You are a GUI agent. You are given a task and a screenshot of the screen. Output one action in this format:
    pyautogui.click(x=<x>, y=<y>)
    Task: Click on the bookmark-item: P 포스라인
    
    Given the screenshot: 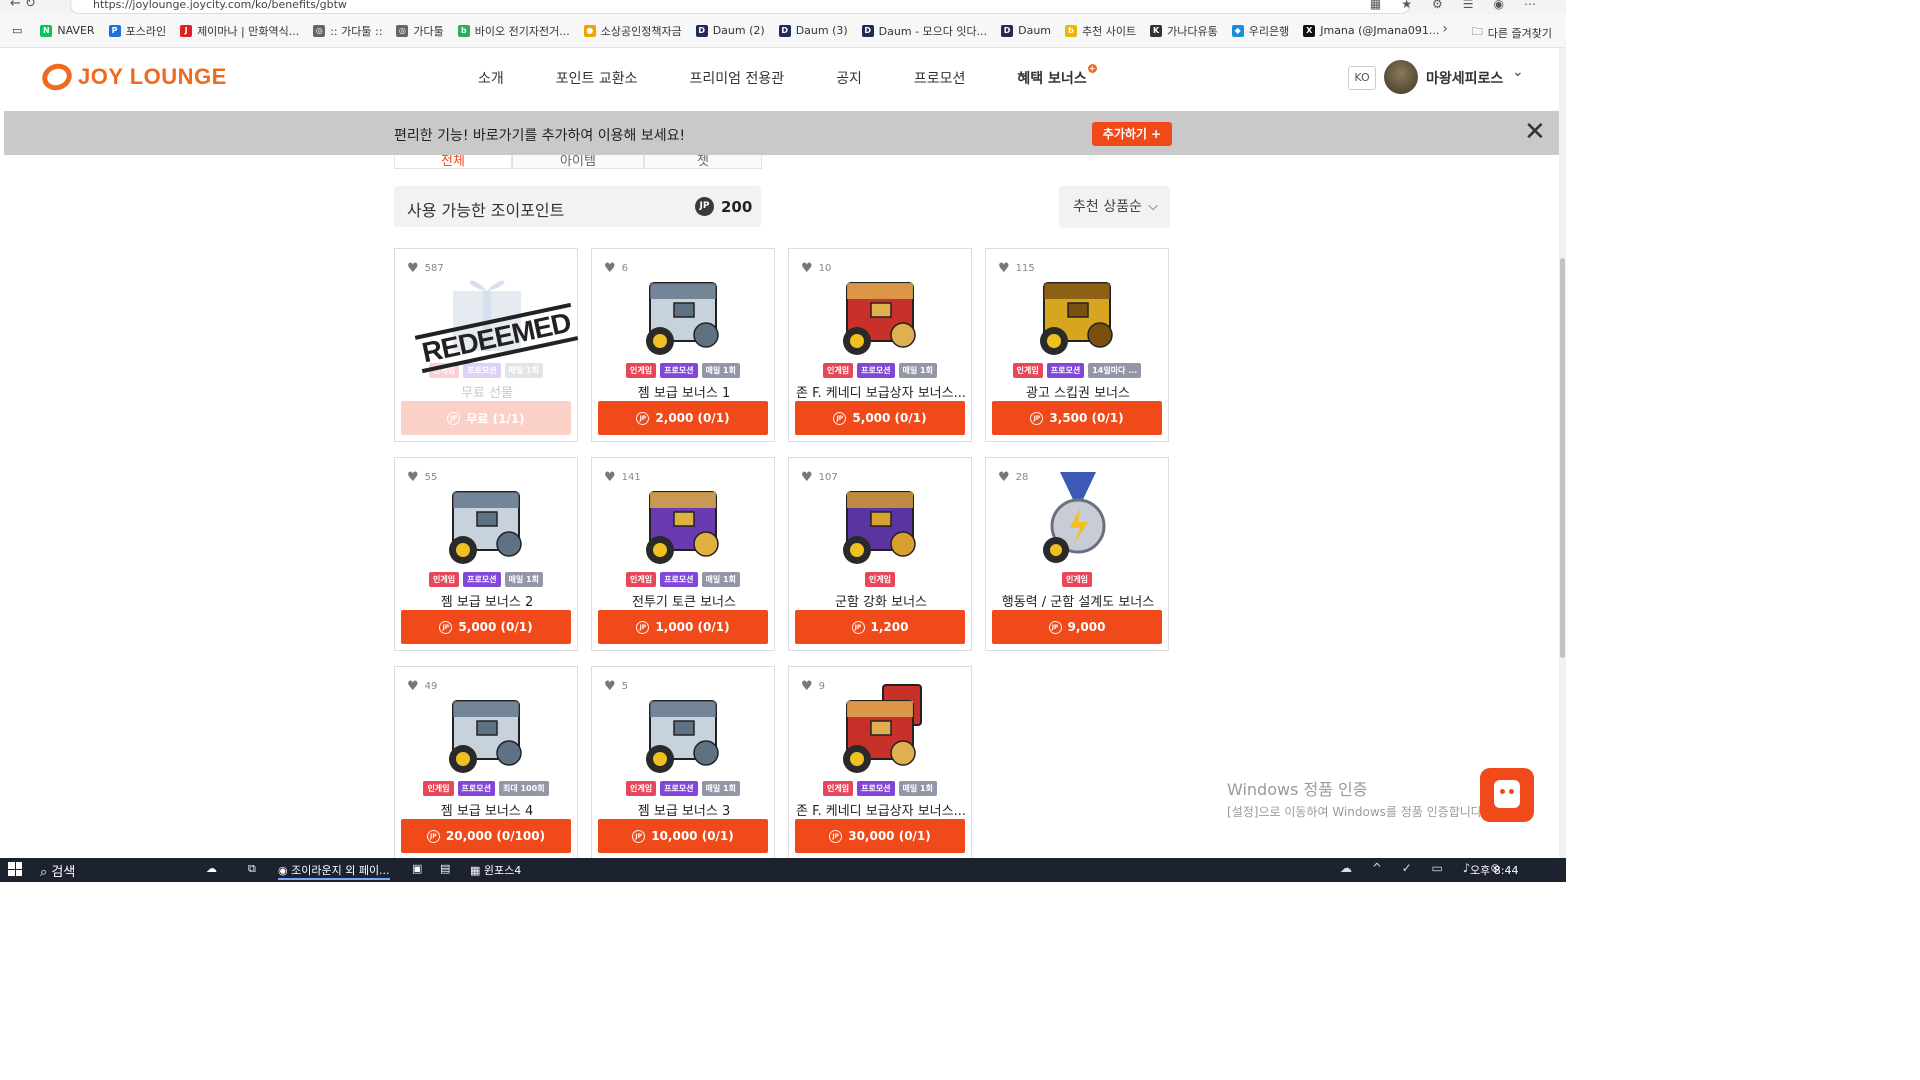 What is the action you would take?
    pyautogui.click(x=137, y=31)
    